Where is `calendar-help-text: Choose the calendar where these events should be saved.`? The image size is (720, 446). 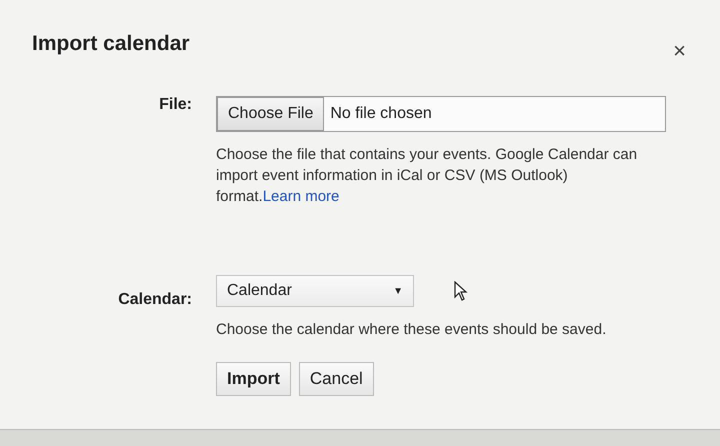
calendar-help-text: Choose the calendar where these events should be saved. is located at coordinates (412, 330).